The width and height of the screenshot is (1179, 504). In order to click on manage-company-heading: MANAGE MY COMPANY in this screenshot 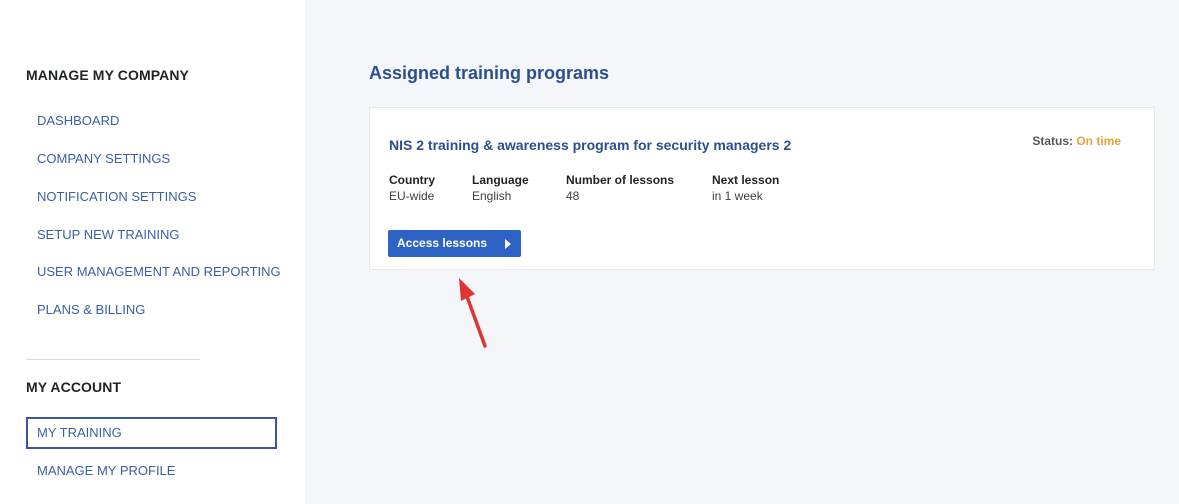, I will do `click(107, 75)`.